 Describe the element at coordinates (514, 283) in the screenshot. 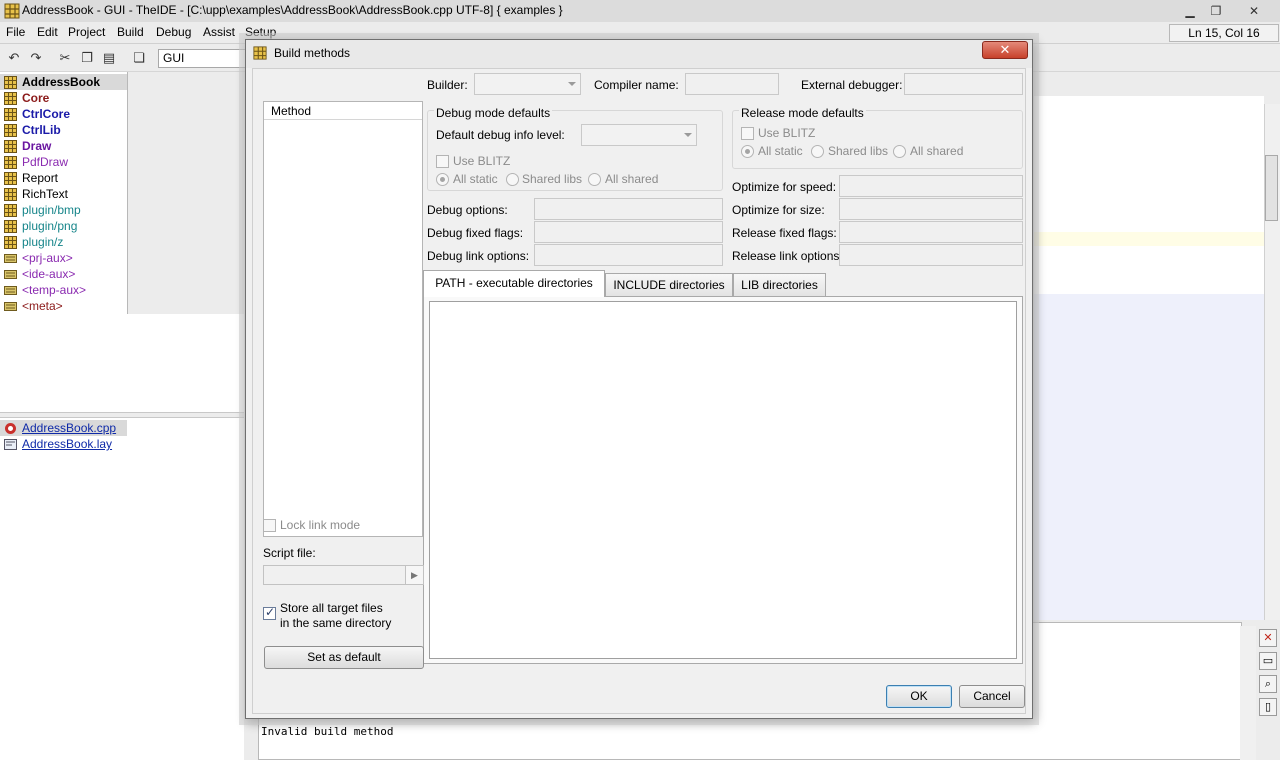

I see `tab-path-directories: PATH - executable directories` at that location.